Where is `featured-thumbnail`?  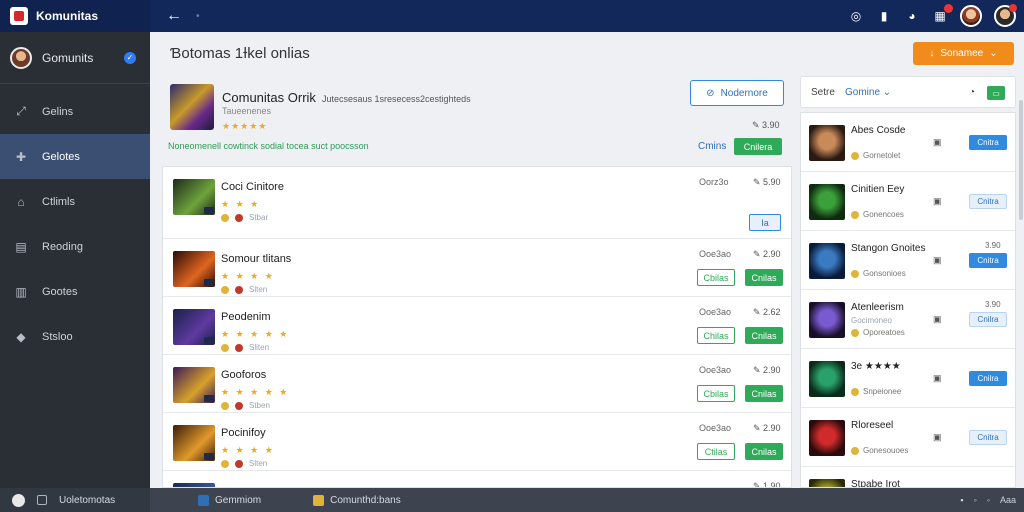
featured-thumbnail is located at coordinates (192, 107).